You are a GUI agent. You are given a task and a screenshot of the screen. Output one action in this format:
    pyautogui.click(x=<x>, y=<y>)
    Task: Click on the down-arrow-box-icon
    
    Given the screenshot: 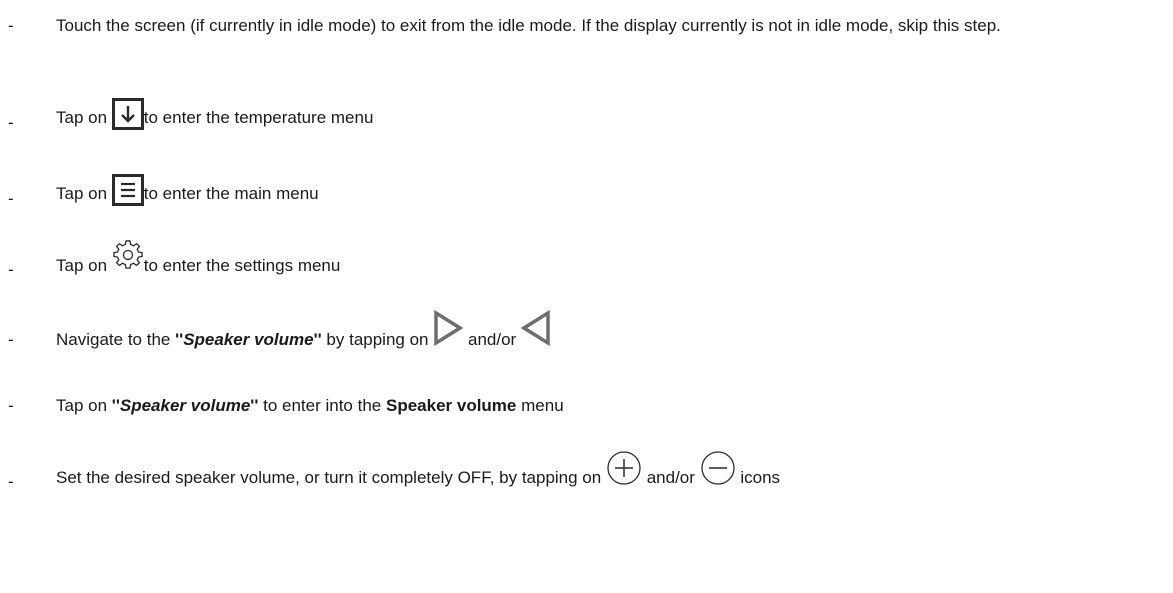 What is the action you would take?
    pyautogui.click(x=127, y=114)
    